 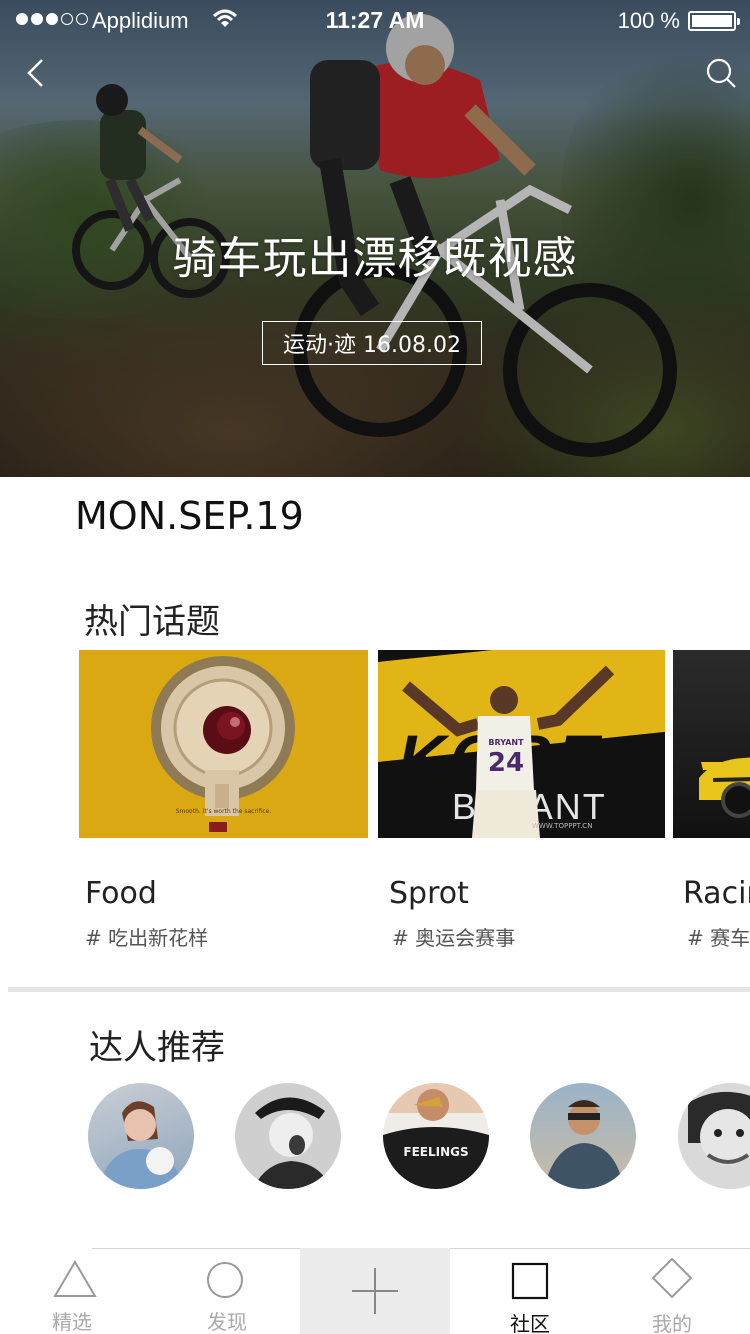 I want to click on topic-tag-food: # 吃出新花样, so click(x=147, y=938).